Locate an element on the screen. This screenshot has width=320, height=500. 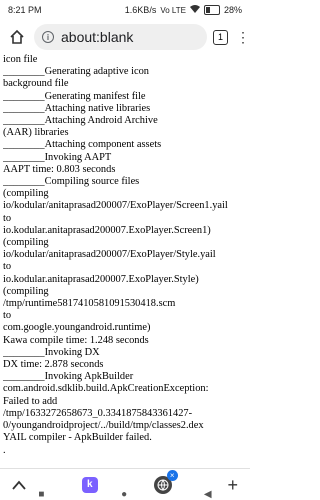
log-line: . is located at coordinates (4, 450).